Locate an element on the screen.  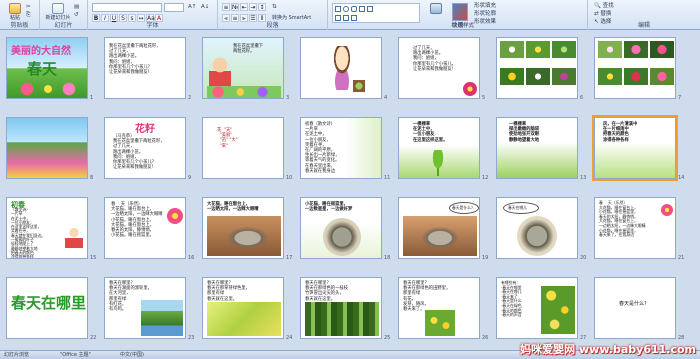
find-button: 🔍 查找 is located at coordinates (604, 6).